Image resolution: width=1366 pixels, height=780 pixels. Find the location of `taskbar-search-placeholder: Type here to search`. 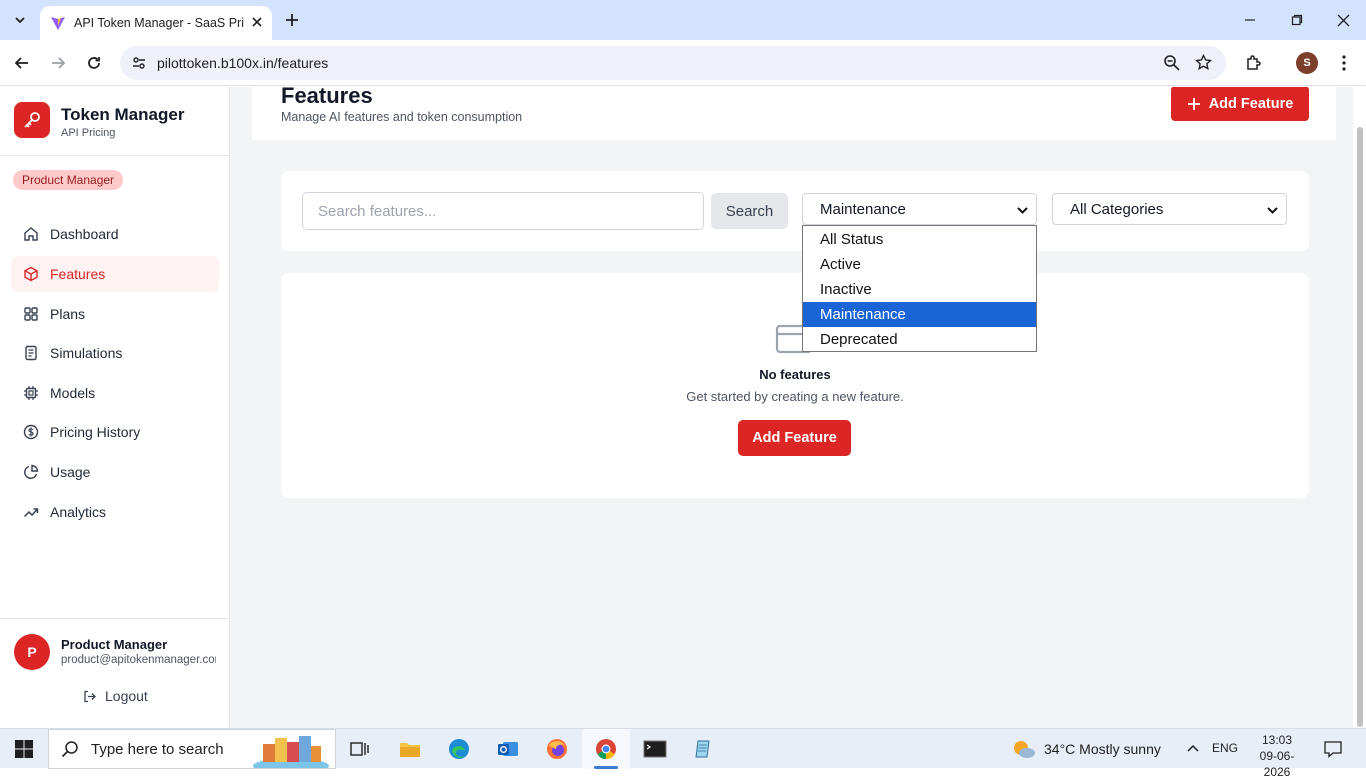

taskbar-search-placeholder: Type here to search is located at coordinates (157, 749).